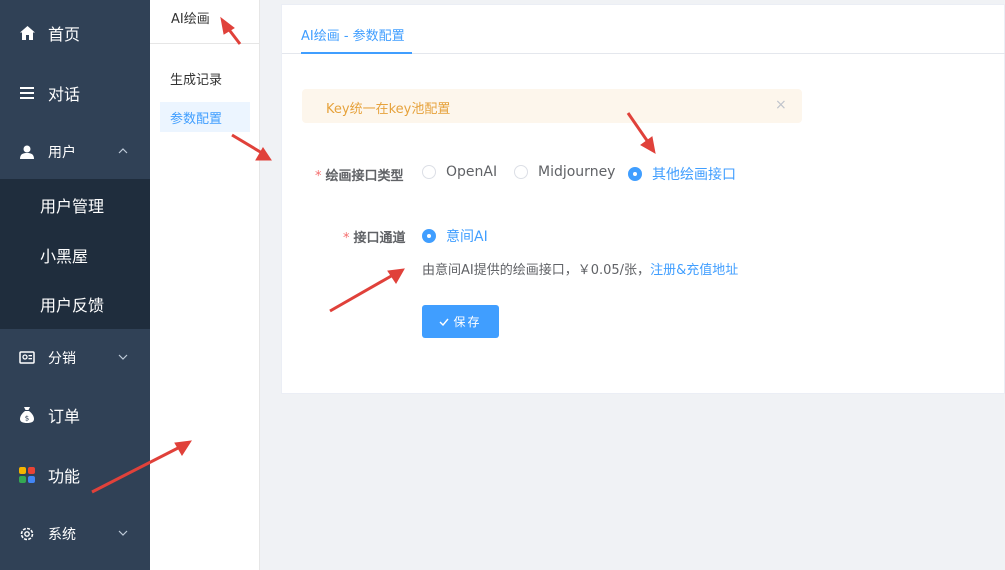  Describe the element at coordinates (374, 238) in the screenshot. I see `api-channel-label: * 接口通道` at that location.